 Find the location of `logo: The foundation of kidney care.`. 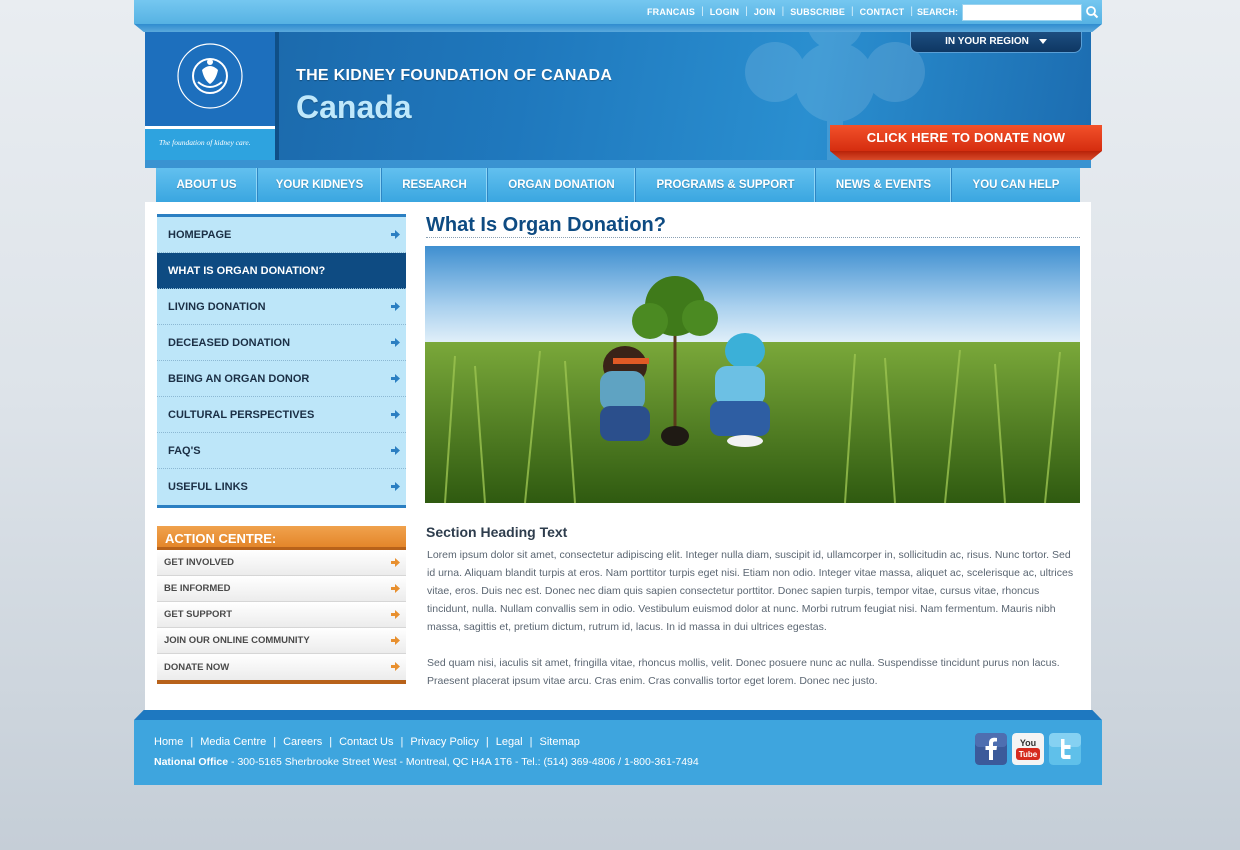

logo: The foundation of kidney care. is located at coordinates (210, 96).